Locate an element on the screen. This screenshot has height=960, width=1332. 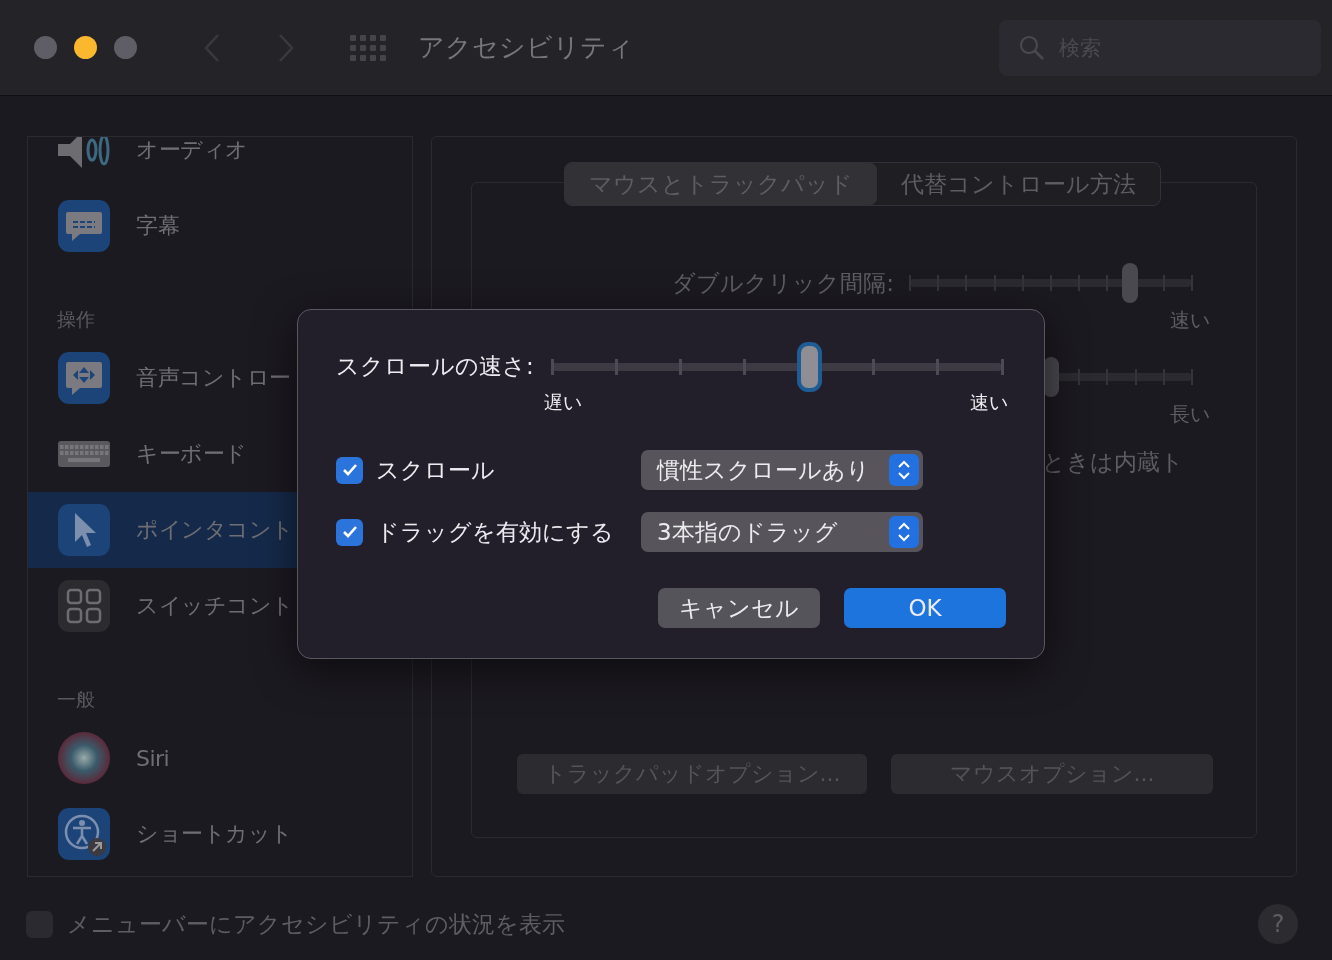
accessibility-icon is located at coordinates (84, 834).